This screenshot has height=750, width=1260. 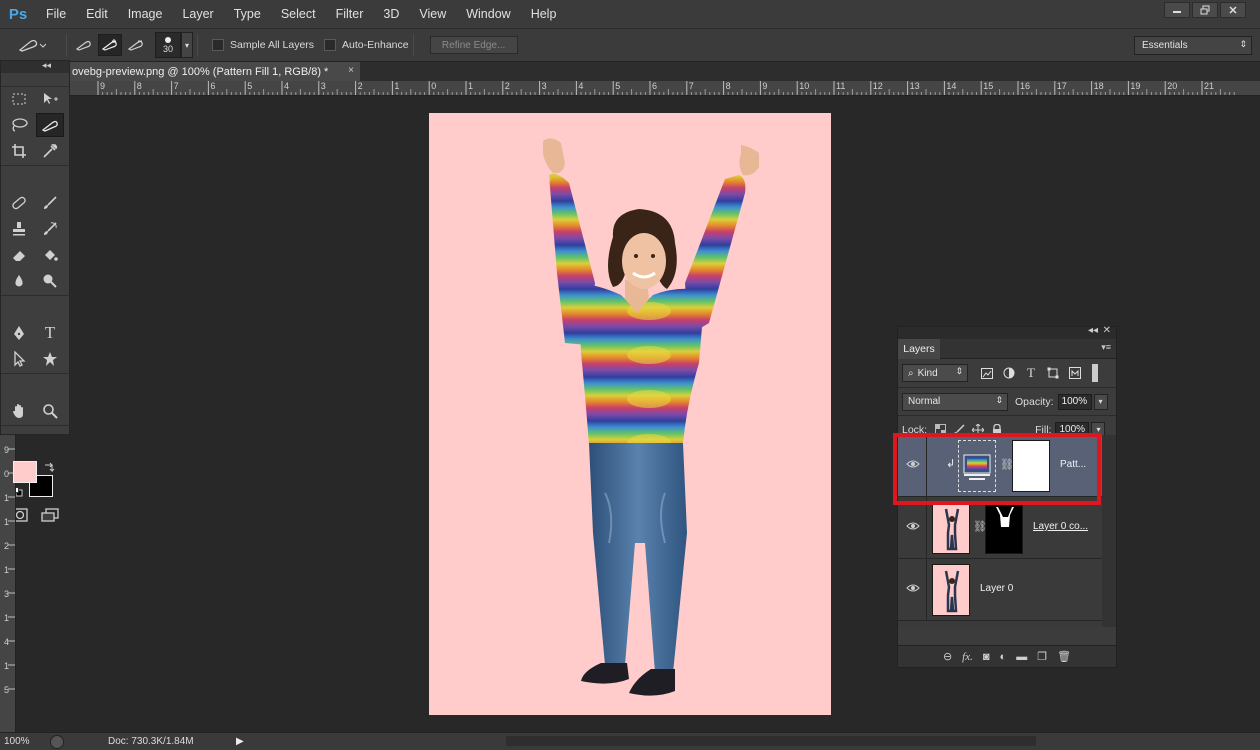 What do you see at coordinates (50, 151) in the screenshot?
I see `eyedropper-icon` at bounding box center [50, 151].